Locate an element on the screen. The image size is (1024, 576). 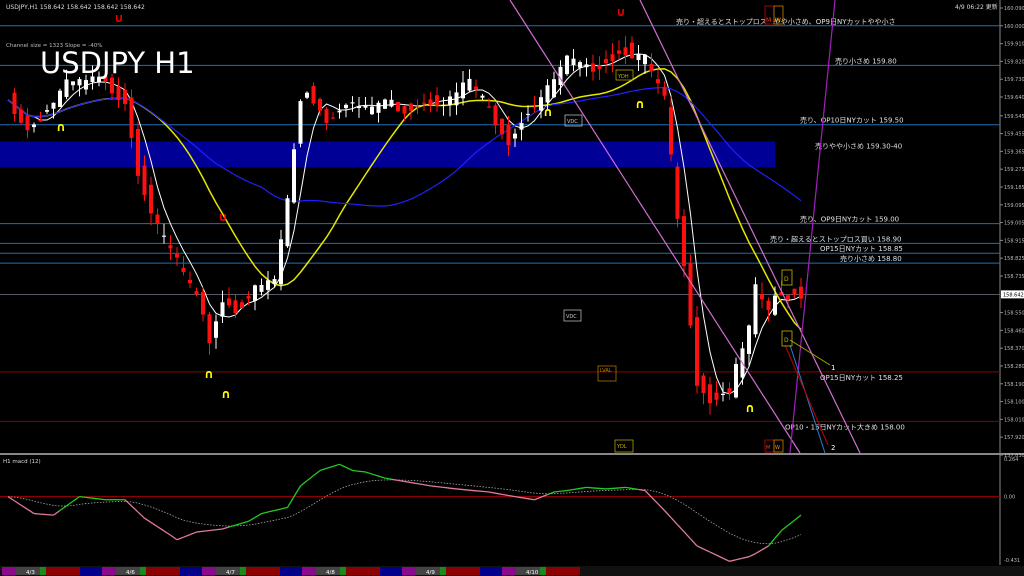
price-tick-label: 159.365 is located at coordinates (1014, 152).